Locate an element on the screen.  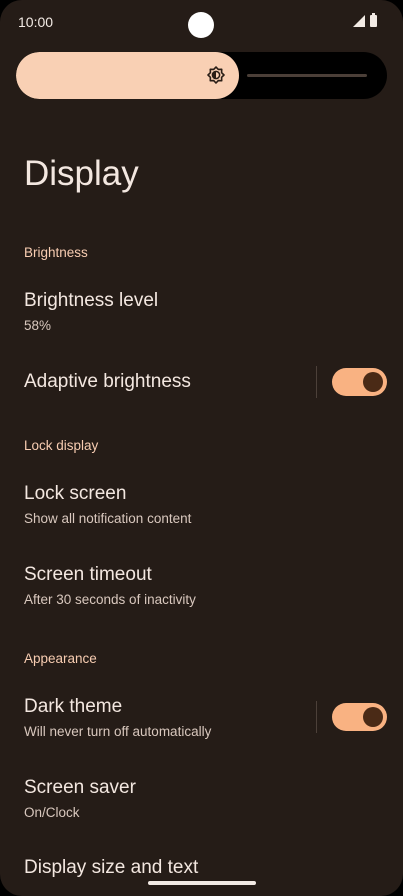
screen-saver-title: Screen saver is located at coordinates (80, 787).